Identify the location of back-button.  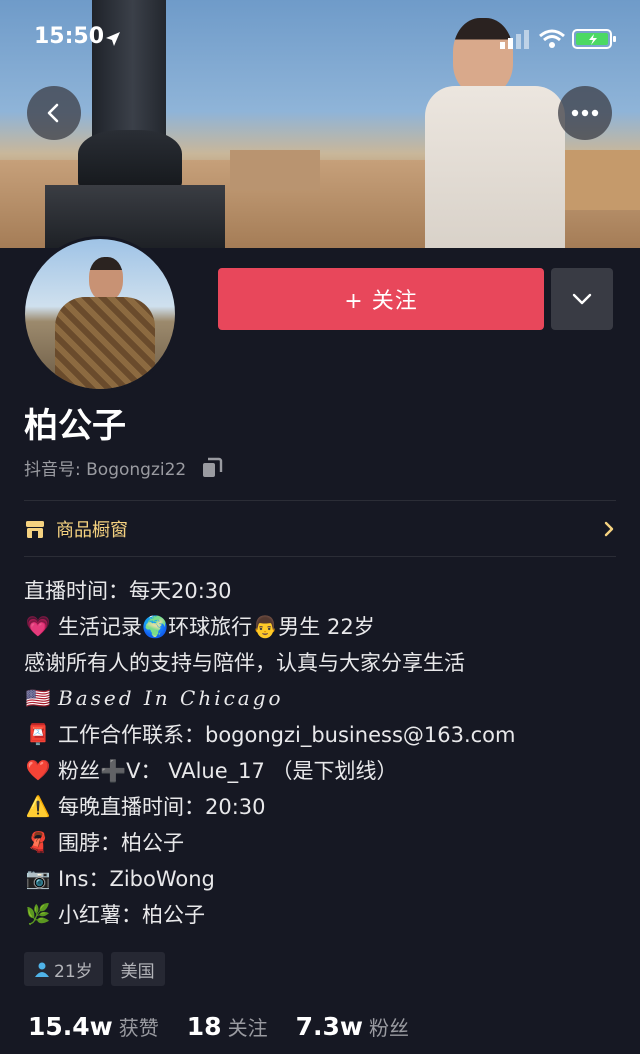
(54, 113).